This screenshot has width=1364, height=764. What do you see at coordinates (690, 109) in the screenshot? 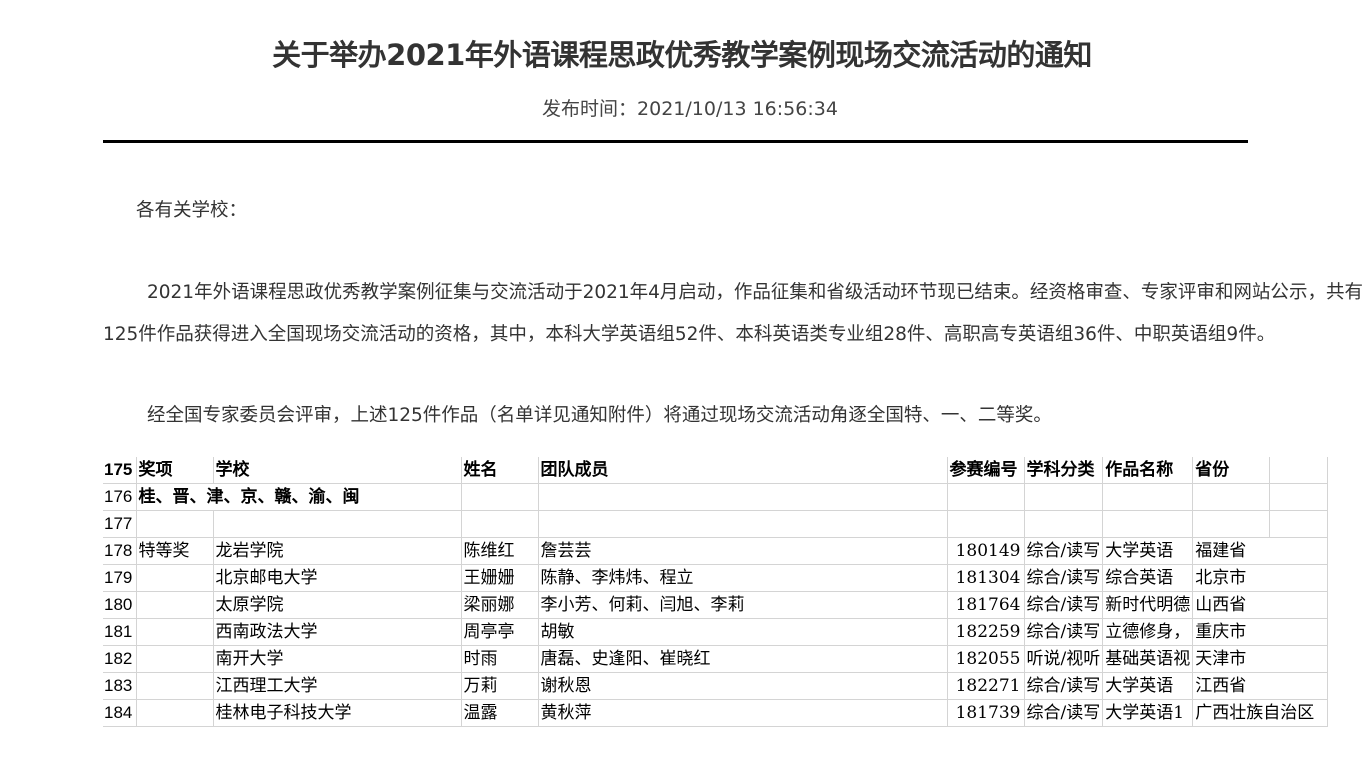
I see `publish-time: 发布时间：2021/10/13 16:56:34` at bounding box center [690, 109].